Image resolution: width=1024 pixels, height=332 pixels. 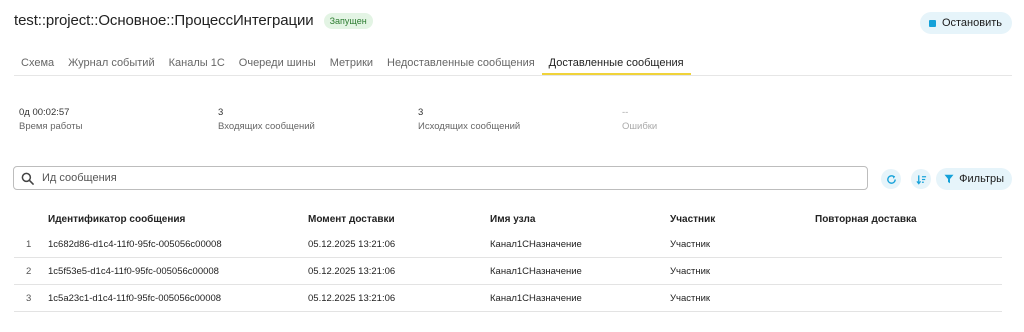 I want to click on message-id: 1c5a23c1-d1c4-11f0-95fc-005056c00008, so click(x=135, y=298).